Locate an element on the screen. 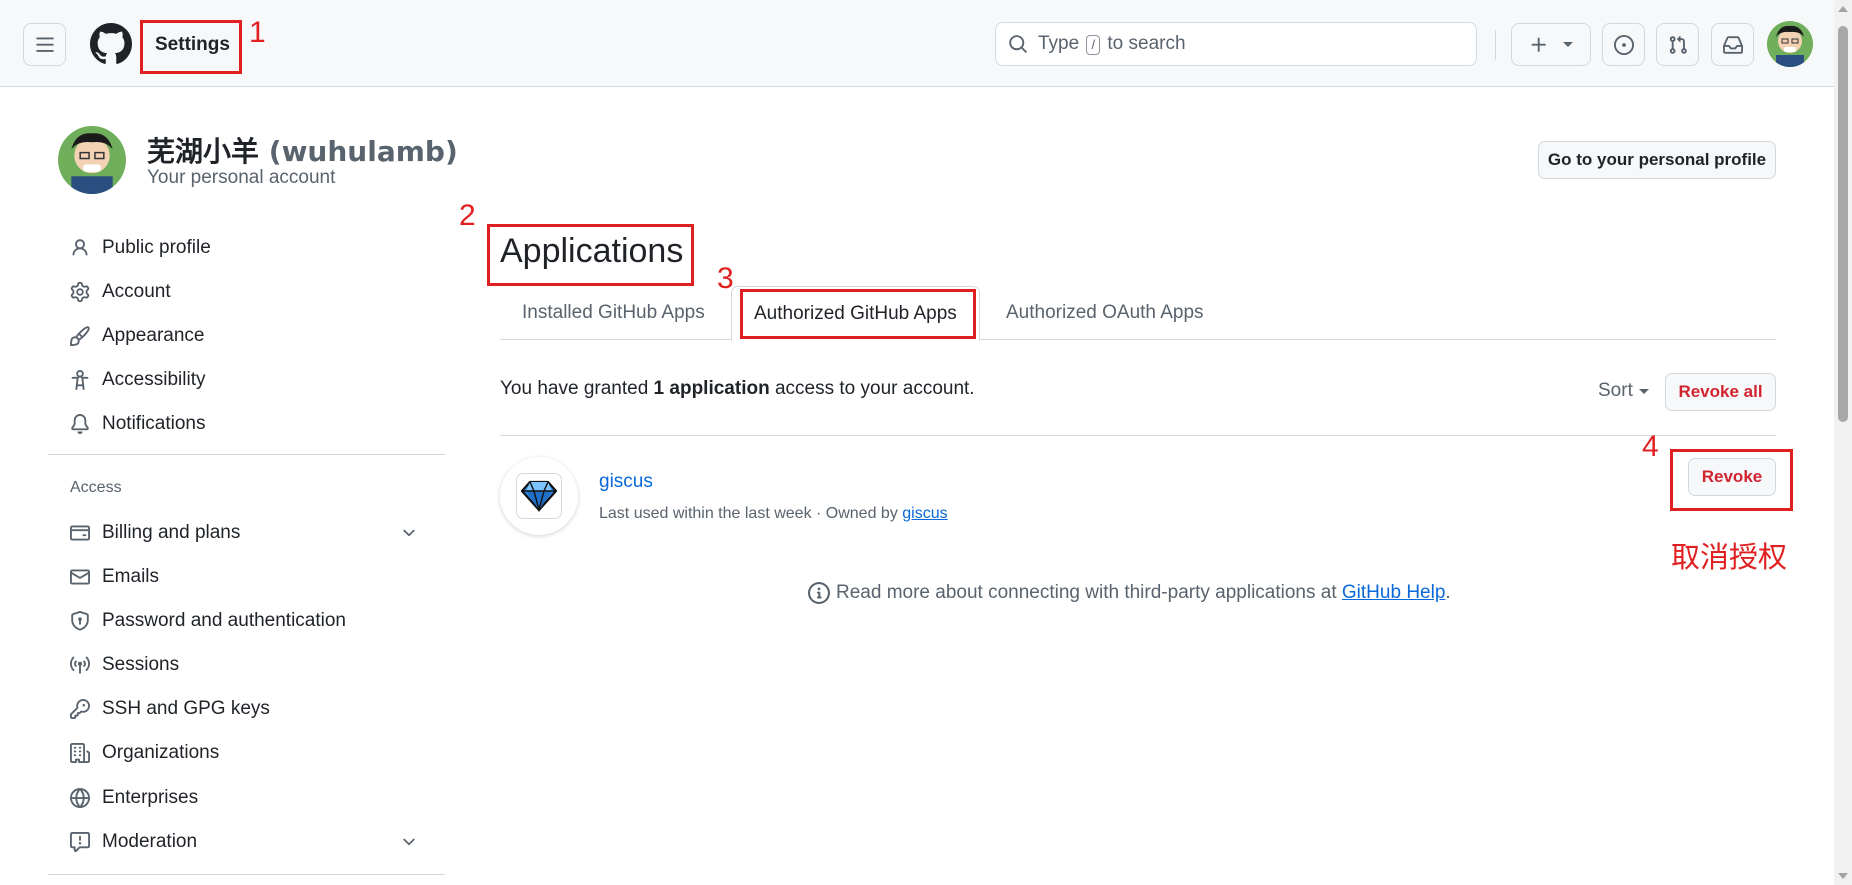 Image resolution: width=1852 pixels, height=885 pixels. sidebar-item-label: Accessibility is located at coordinates (154, 379).